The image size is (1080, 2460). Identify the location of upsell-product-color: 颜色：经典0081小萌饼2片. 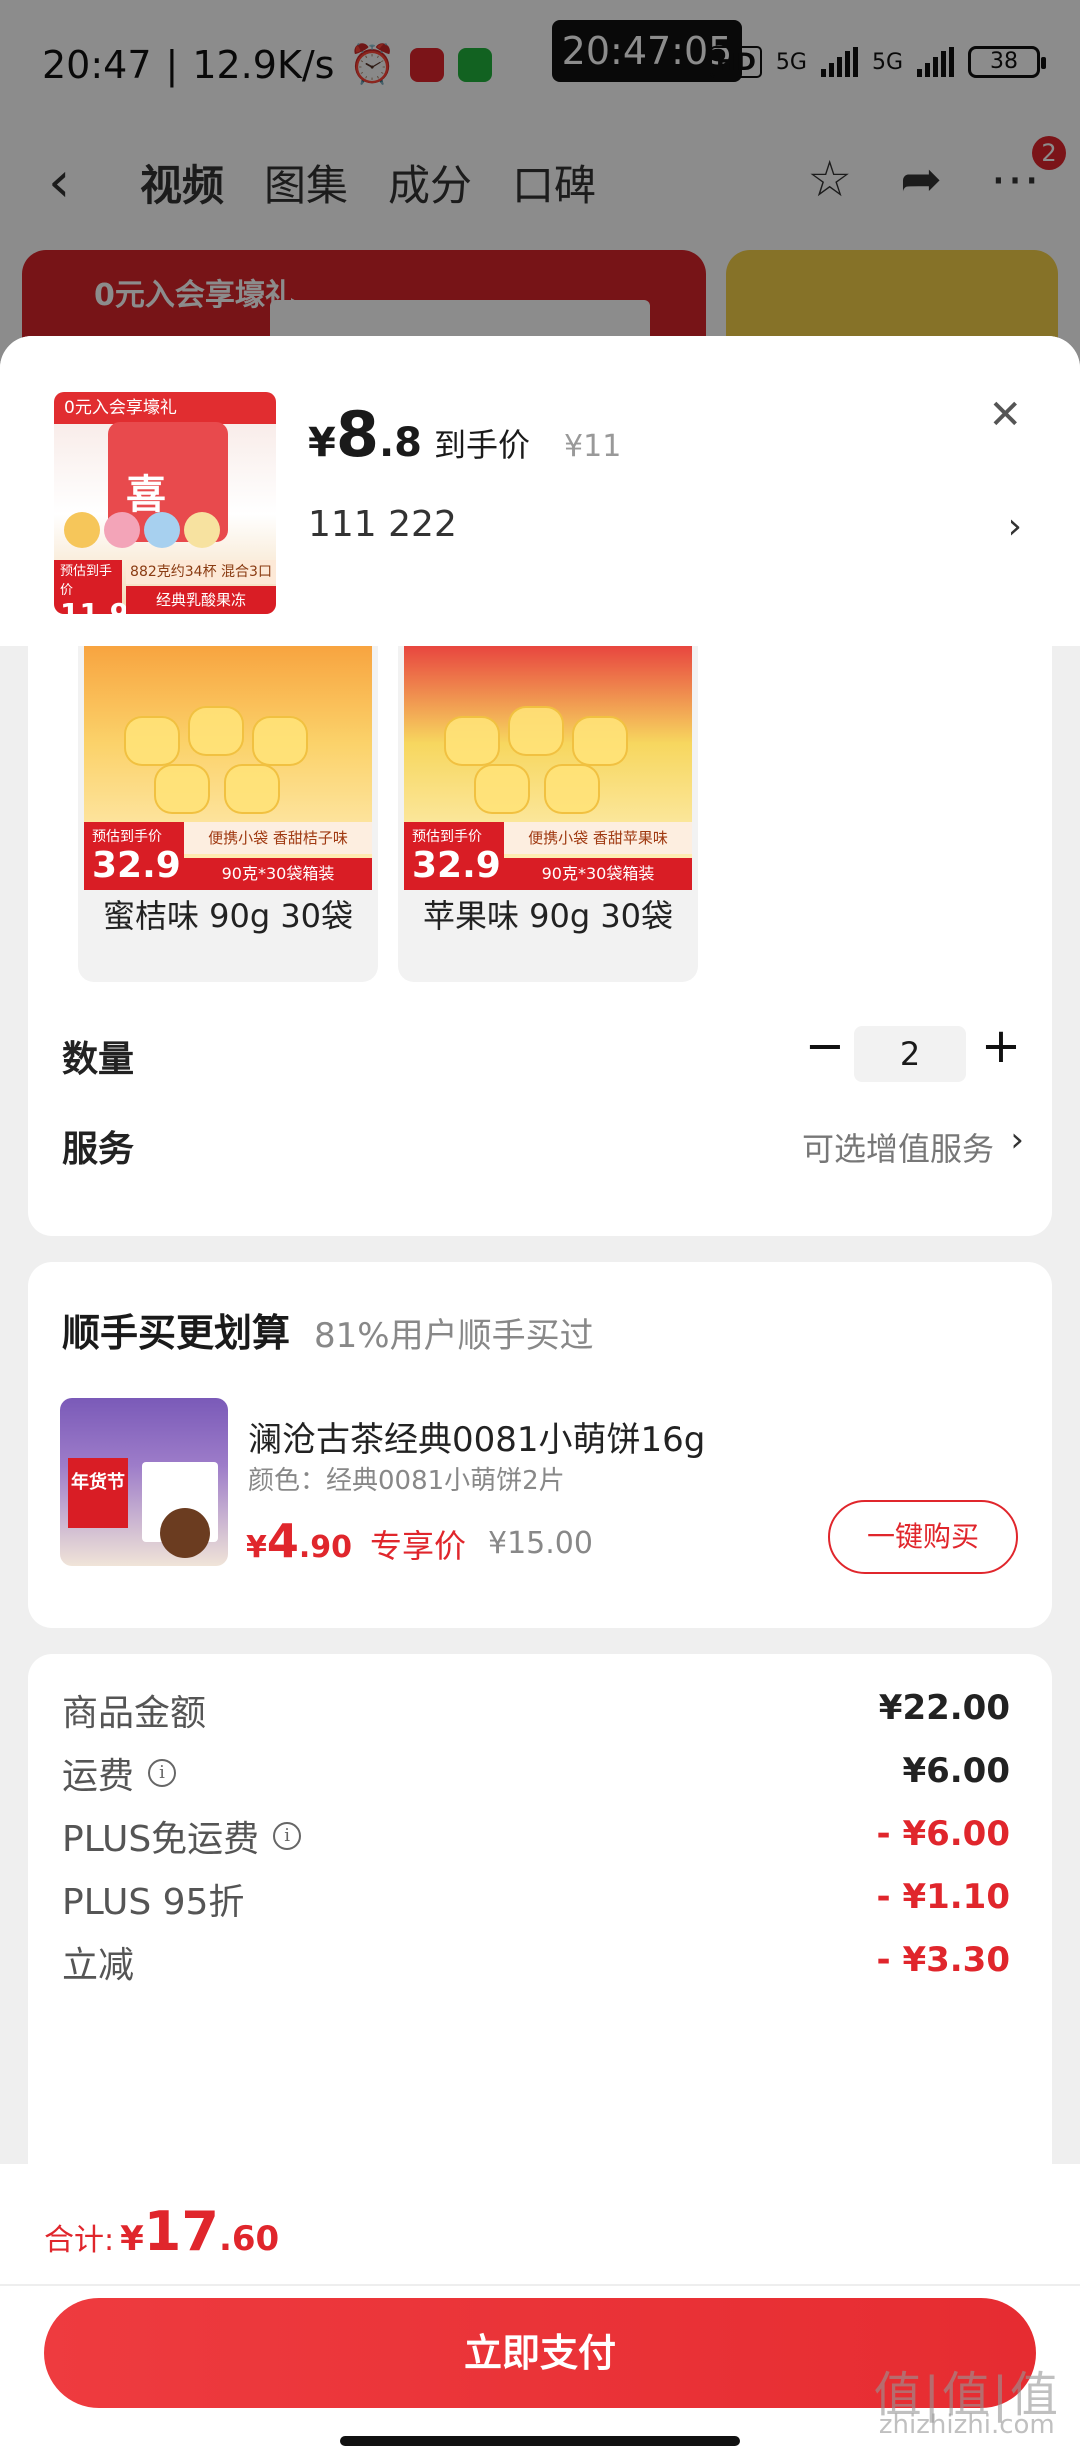
(406, 1481).